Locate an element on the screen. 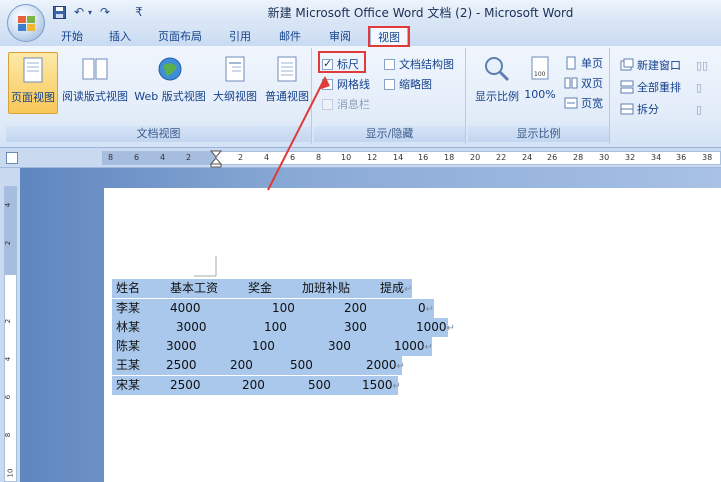 The height and width of the screenshot is (482, 721). zoom-100-icon: 100 is located at coordinates (540, 68).